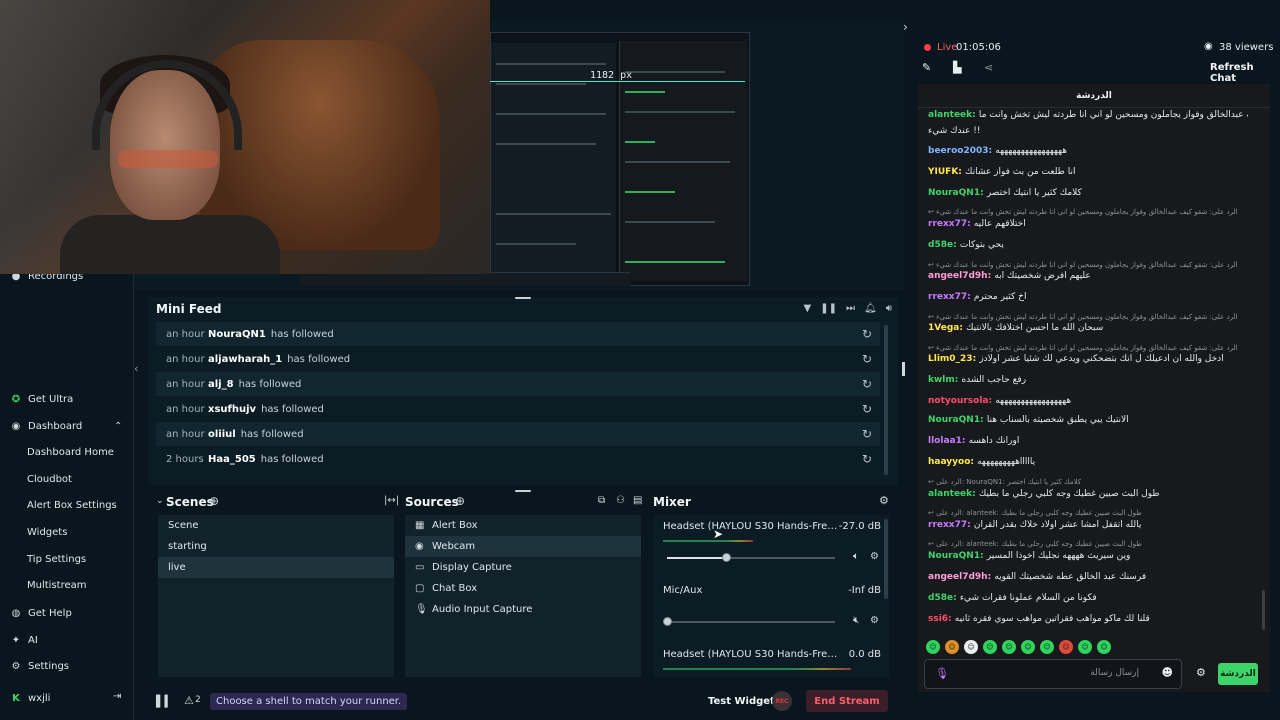 Image resolution: width=1280 pixels, height=720 pixels. Describe the element at coordinates (942, 673) in the screenshot. I see `mic-icon: 🎙︎` at that location.